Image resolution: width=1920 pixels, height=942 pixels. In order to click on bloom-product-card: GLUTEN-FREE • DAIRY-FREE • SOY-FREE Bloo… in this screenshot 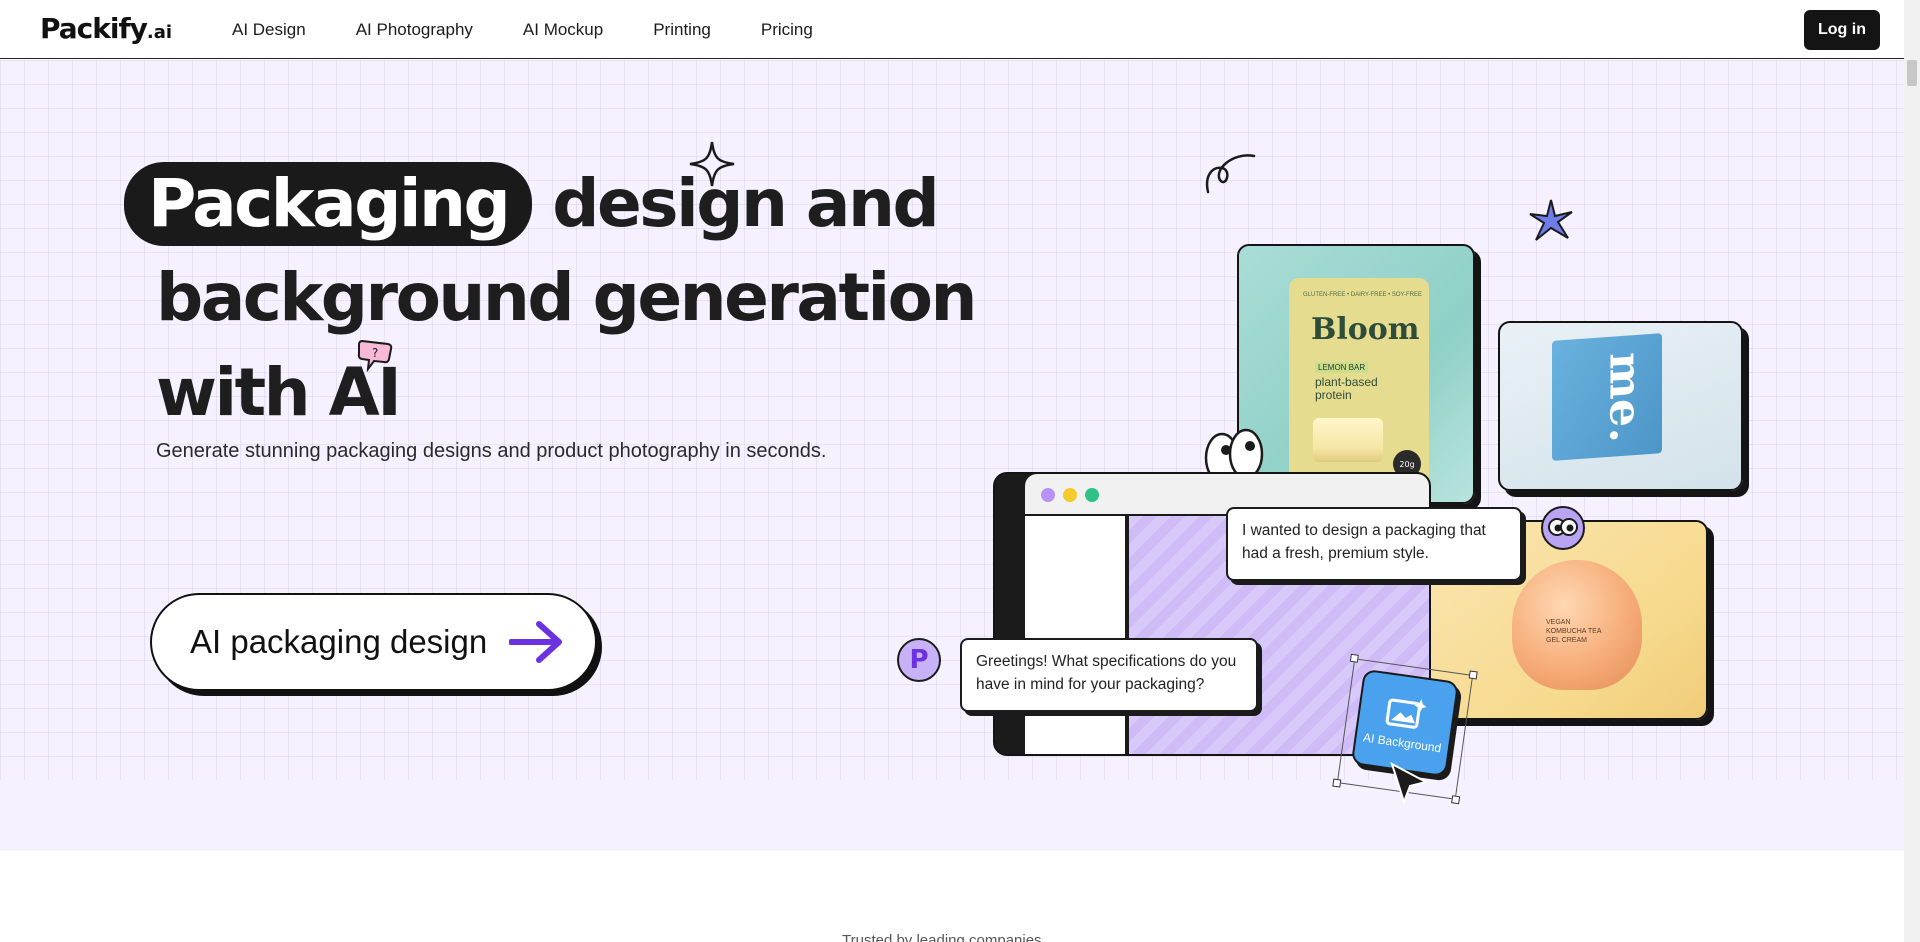, I will do `click(1356, 374)`.